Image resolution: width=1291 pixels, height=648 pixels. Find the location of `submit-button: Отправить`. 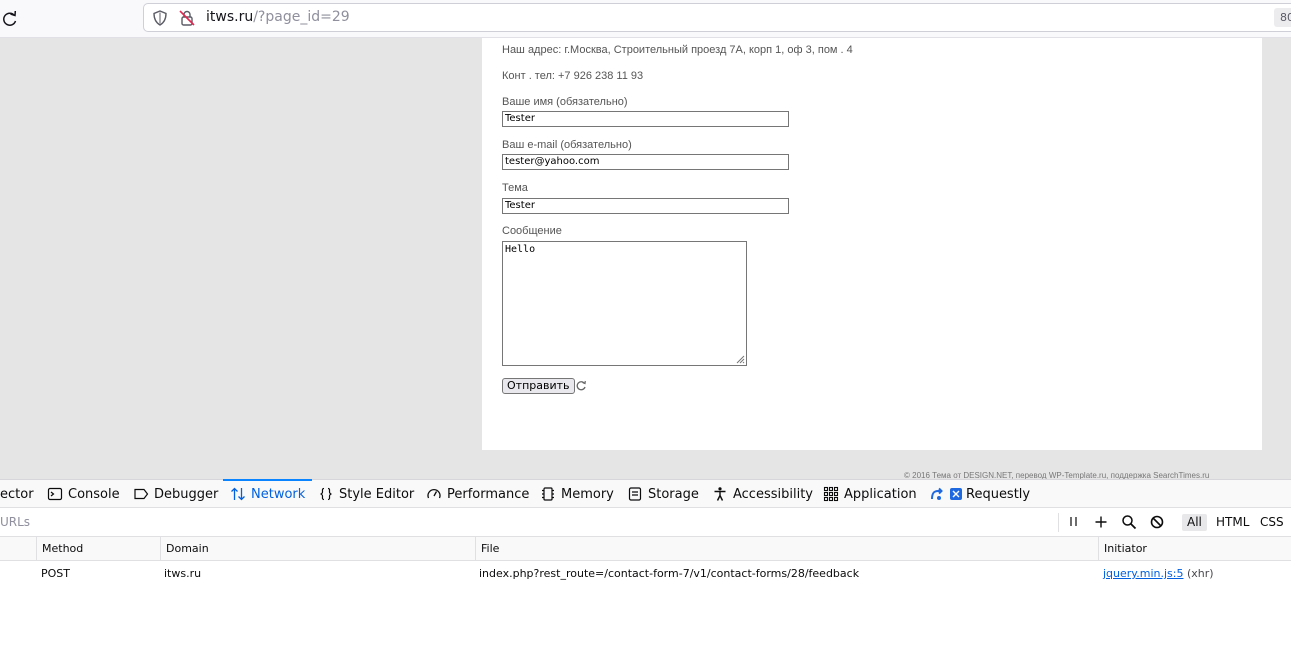

submit-button: Отправить is located at coordinates (538, 386).